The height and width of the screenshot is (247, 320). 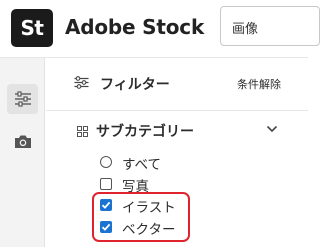 I want to click on adobe-stock-logo-badge: St, so click(x=32, y=28).